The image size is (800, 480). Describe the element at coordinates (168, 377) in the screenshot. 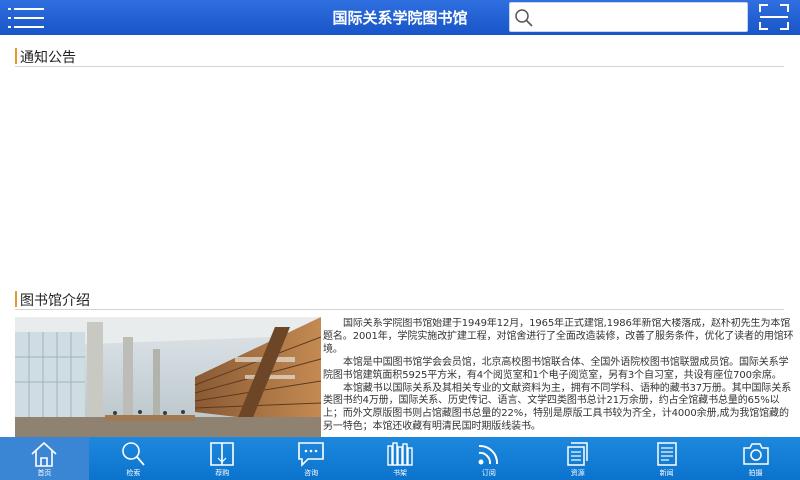

I see `library-photo` at that location.